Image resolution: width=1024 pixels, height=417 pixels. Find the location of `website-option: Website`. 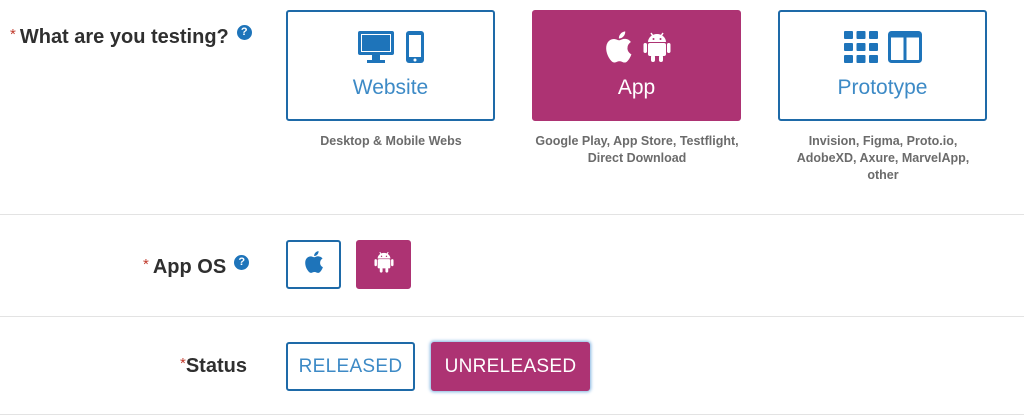

website-option: Website is located at coordinates (390, 65).